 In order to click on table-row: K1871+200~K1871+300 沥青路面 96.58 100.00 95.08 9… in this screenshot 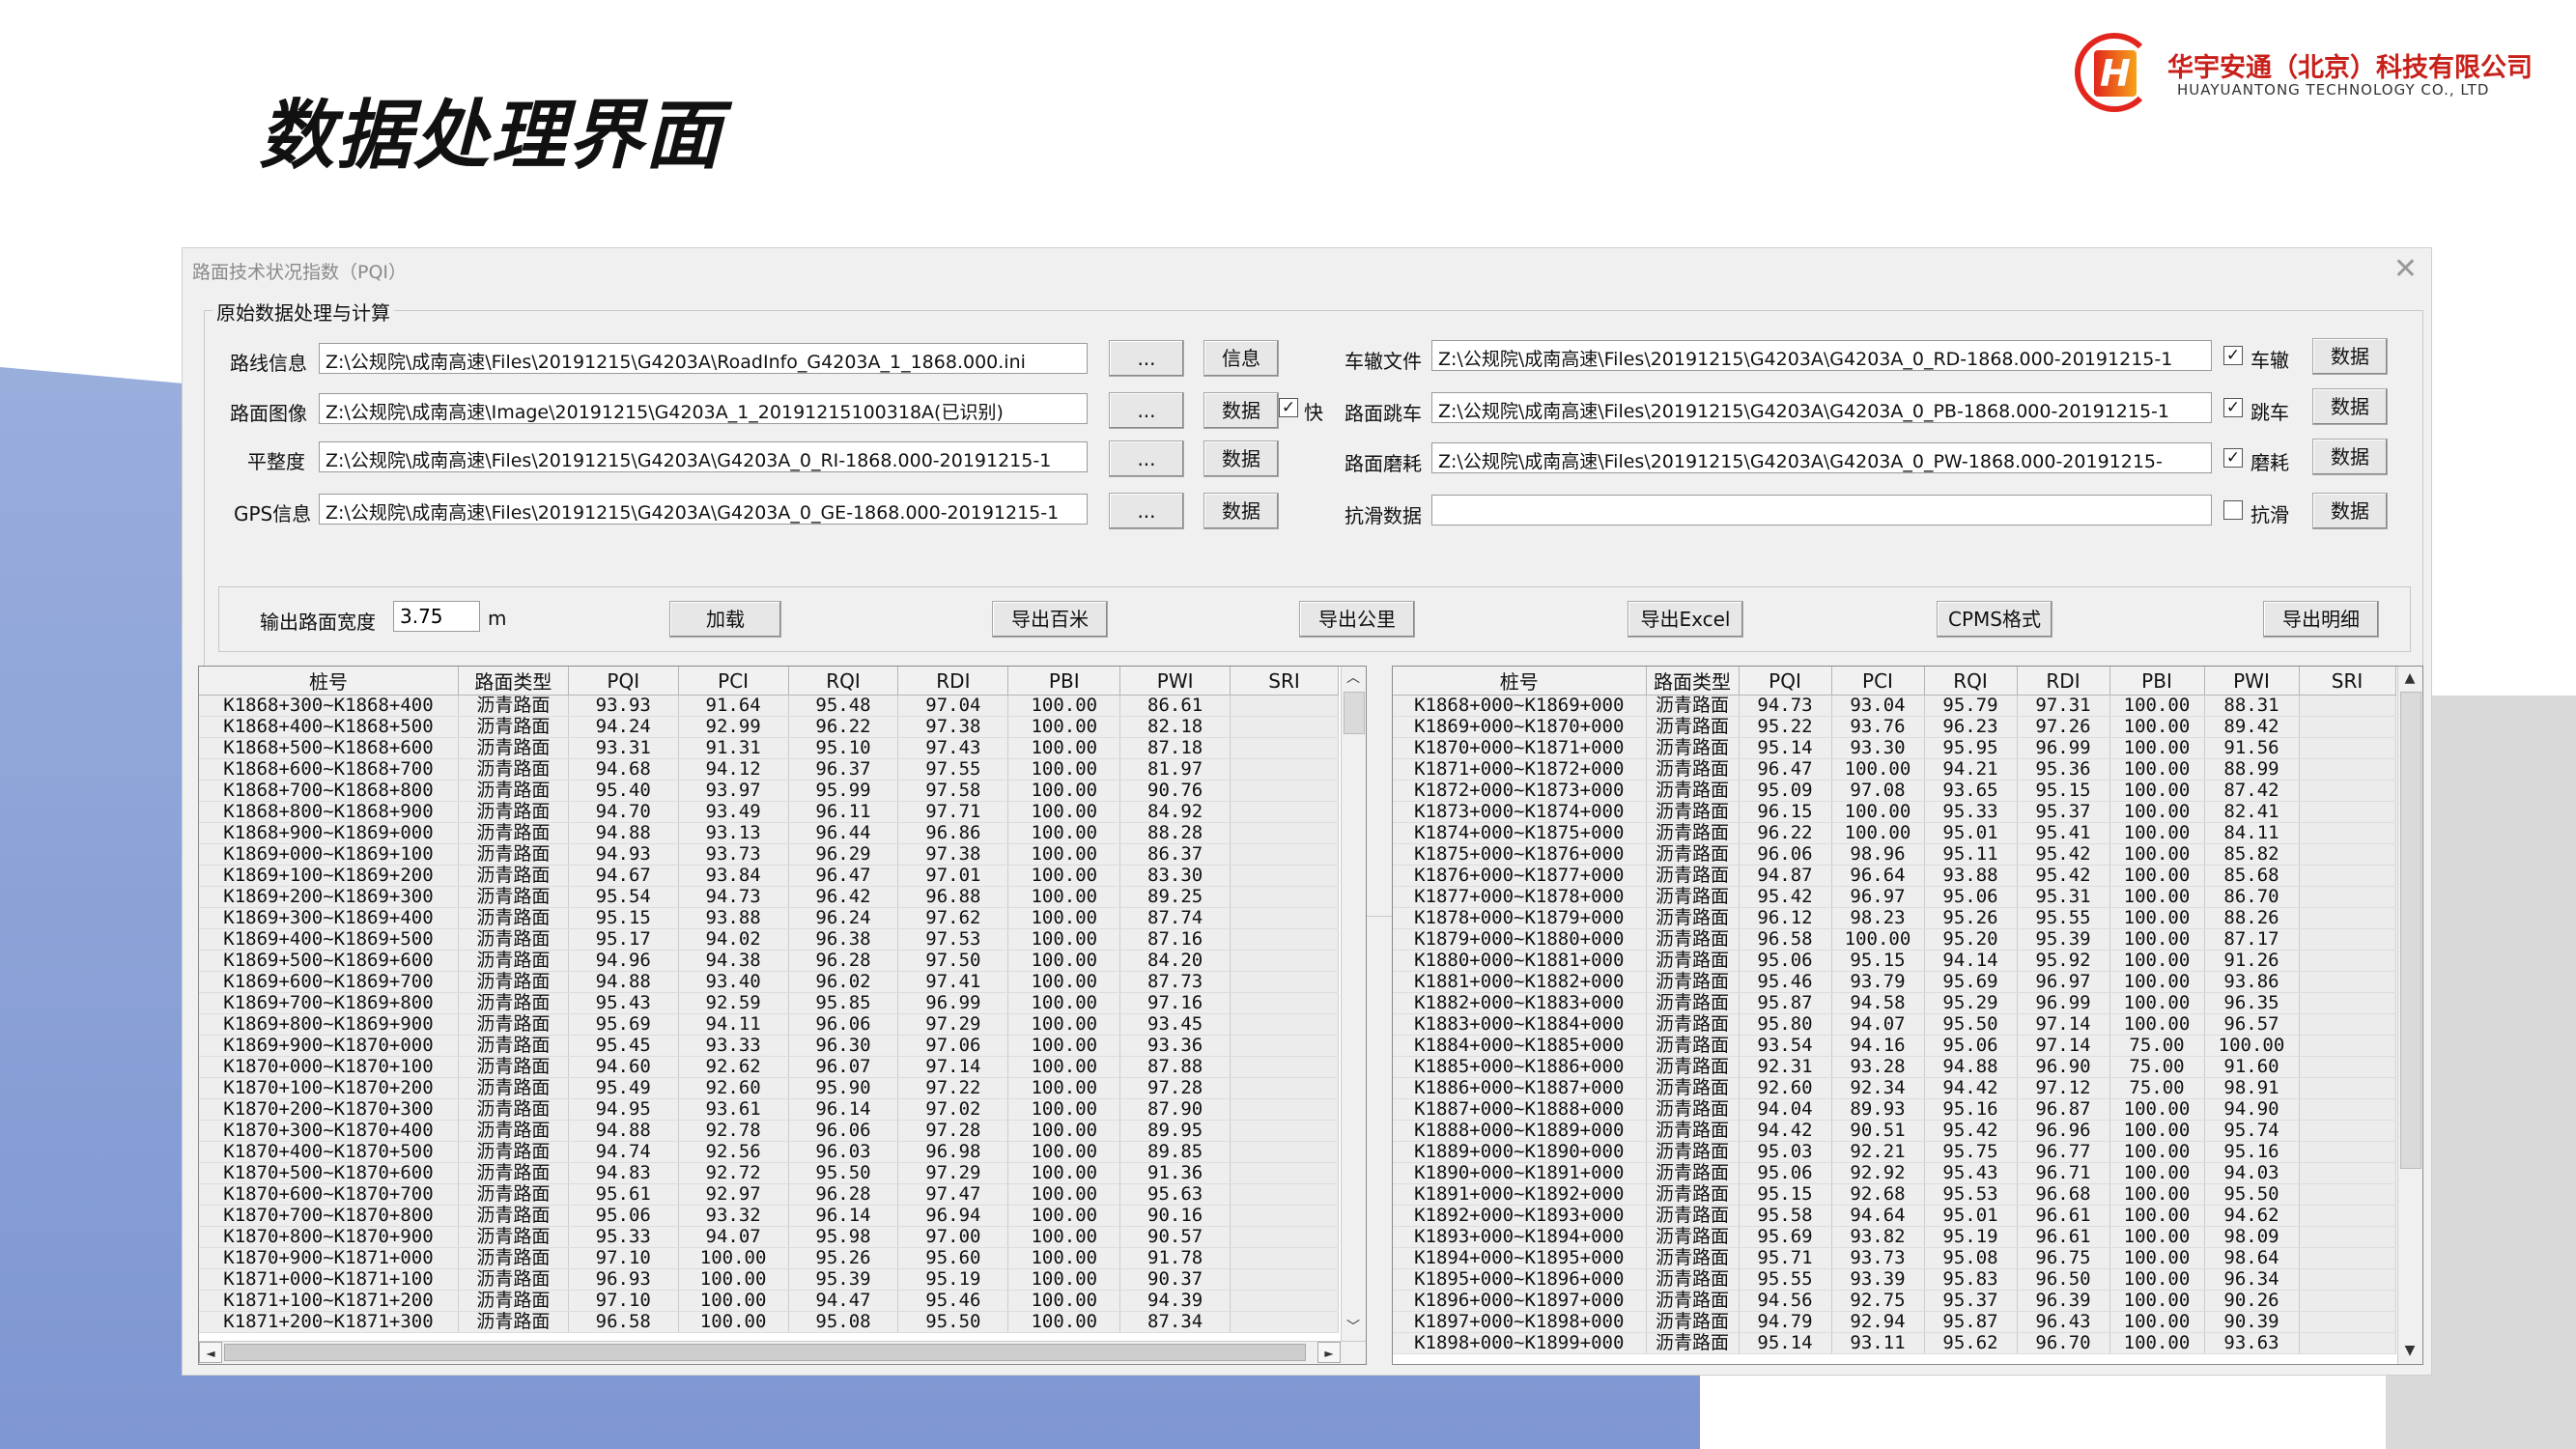, I will do `click(769, 1322)`.